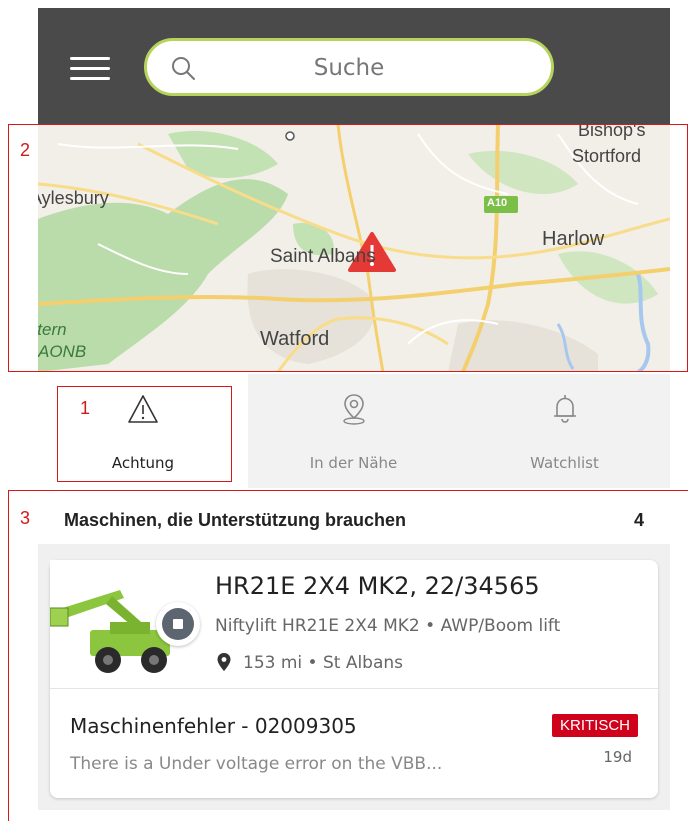 The height and width of the screenshot is (821, 688). Describe the element at coordinates (25, 150) in the screenshot. I see `annotation-number-2: 2` at that location.